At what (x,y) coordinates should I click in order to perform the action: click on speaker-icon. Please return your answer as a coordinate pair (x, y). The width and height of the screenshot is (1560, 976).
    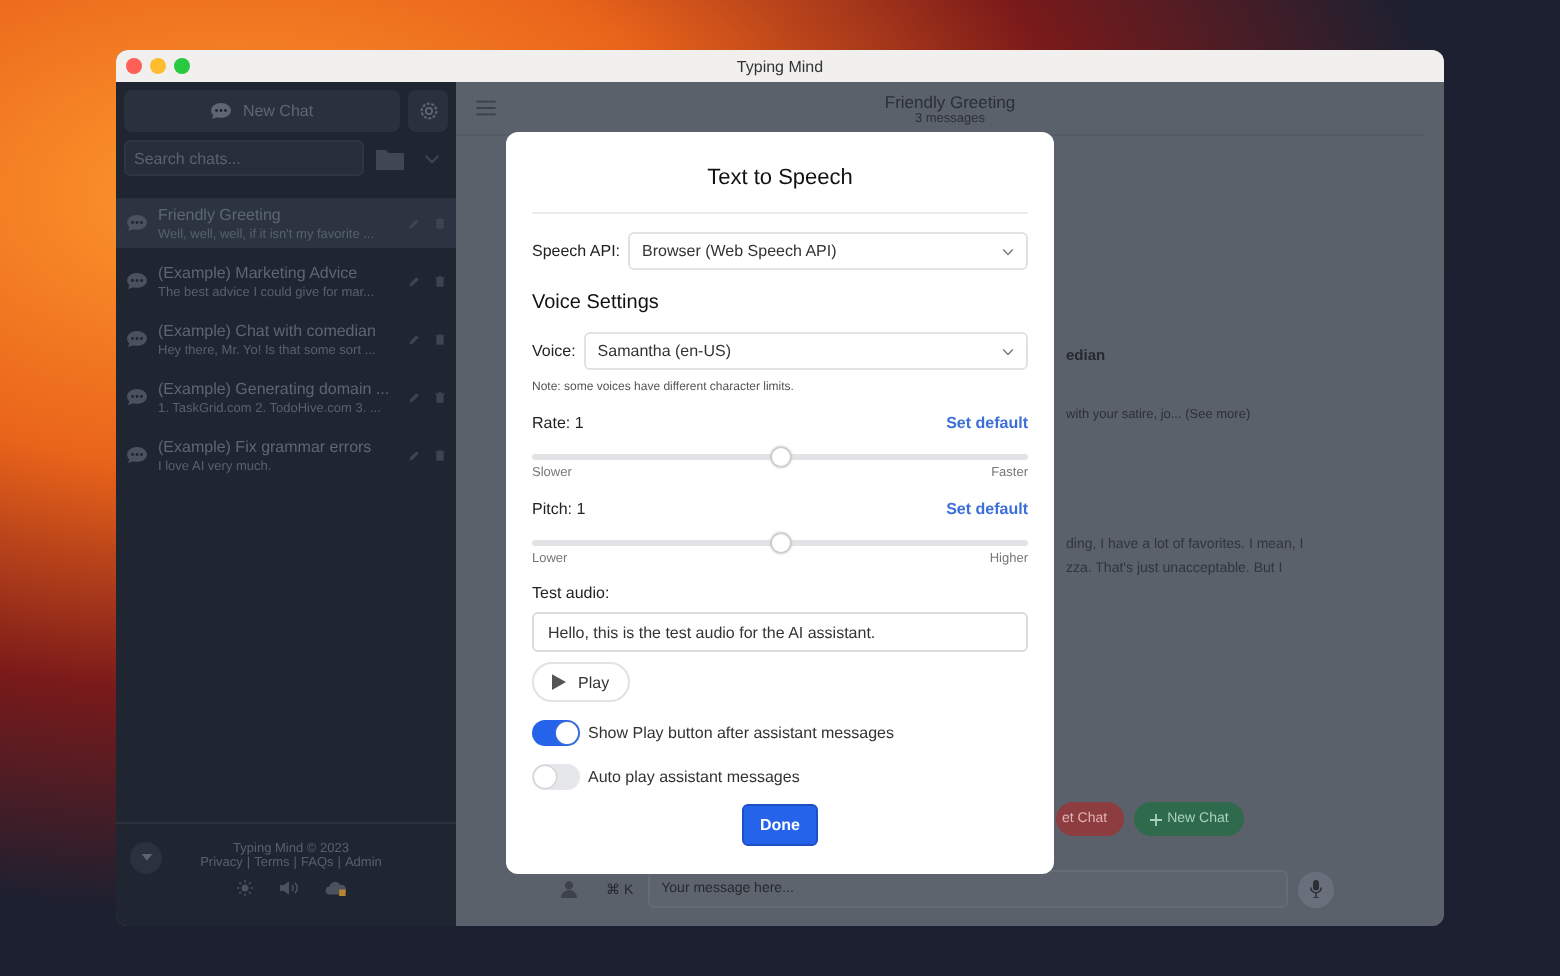
    Looking at the image, I should click on (288, 888).